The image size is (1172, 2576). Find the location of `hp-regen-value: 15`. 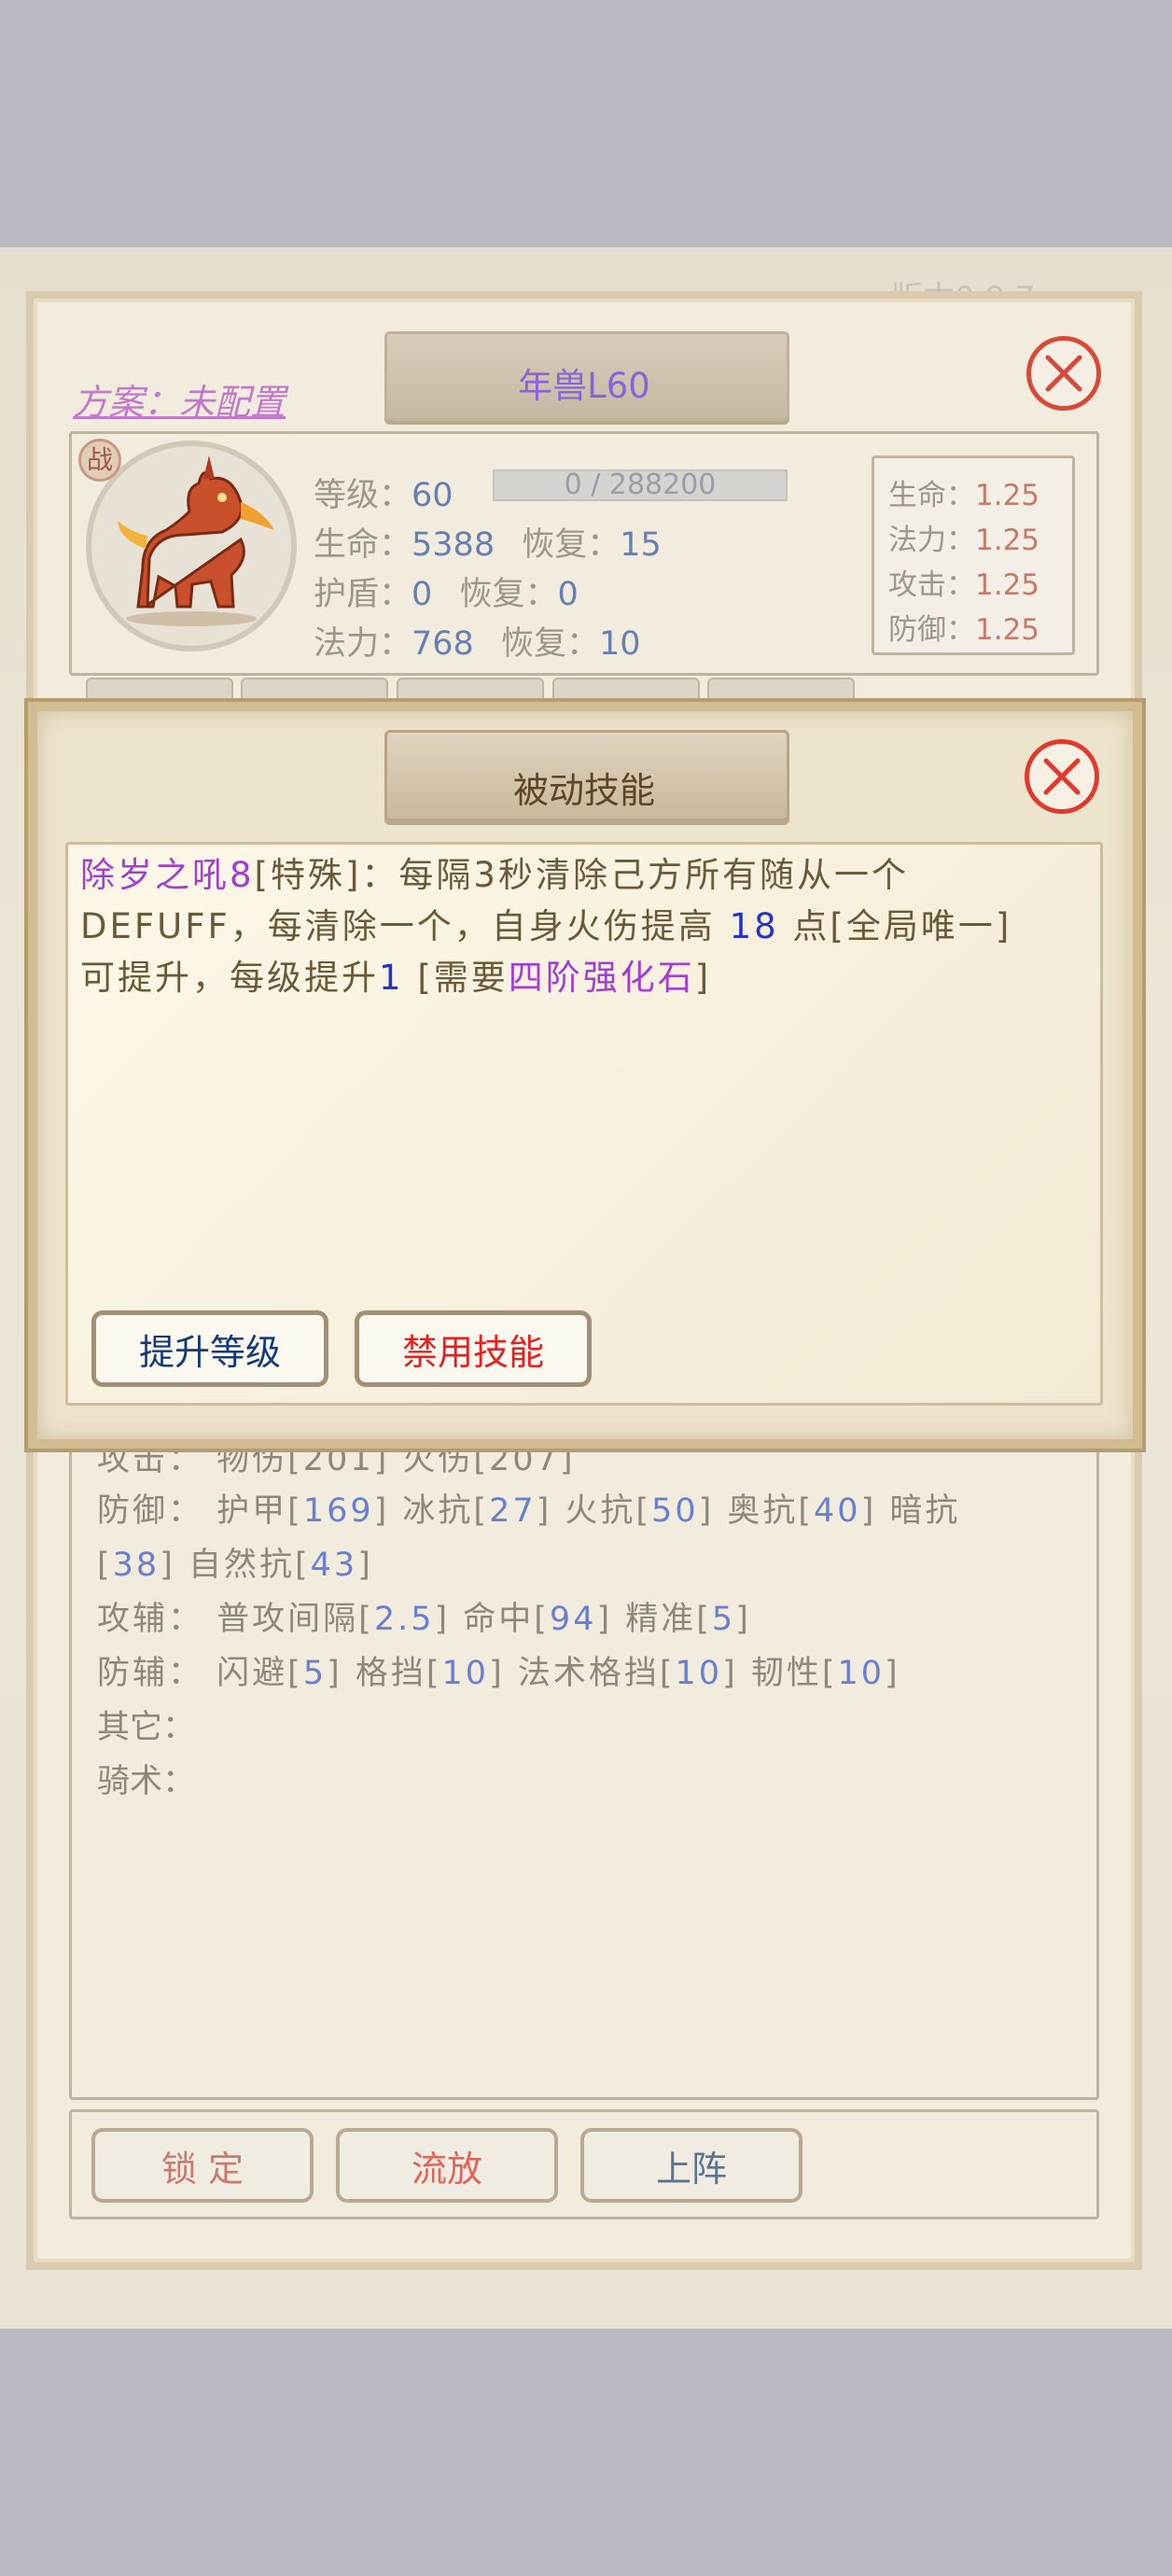

hp-regen-value: 15 is located at coordinates (641, 545).